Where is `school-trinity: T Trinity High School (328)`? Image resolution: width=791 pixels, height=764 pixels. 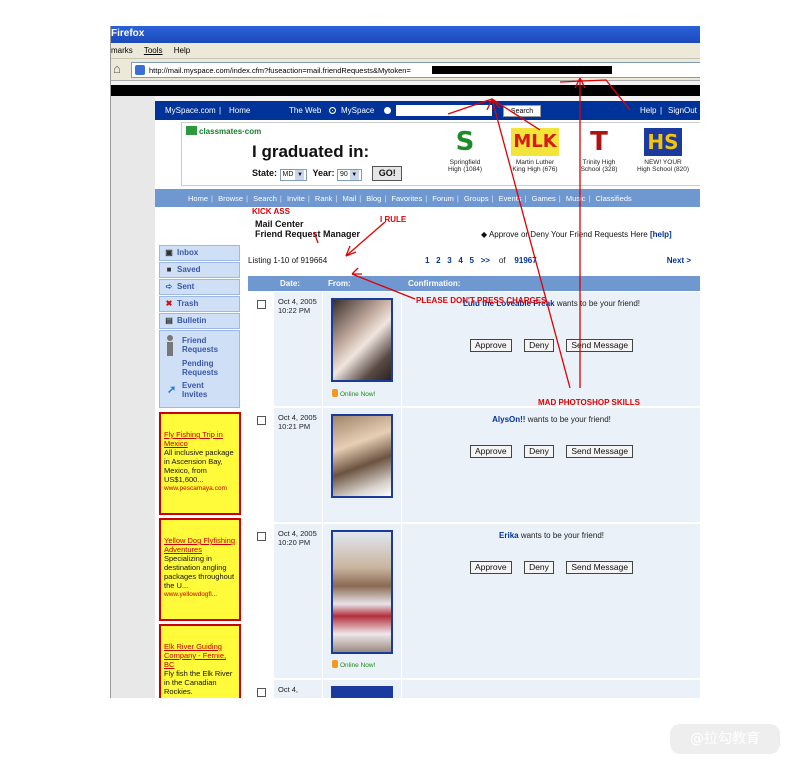
school-trinity: T Trinity High School (328) is located at coordinates (599, 149).